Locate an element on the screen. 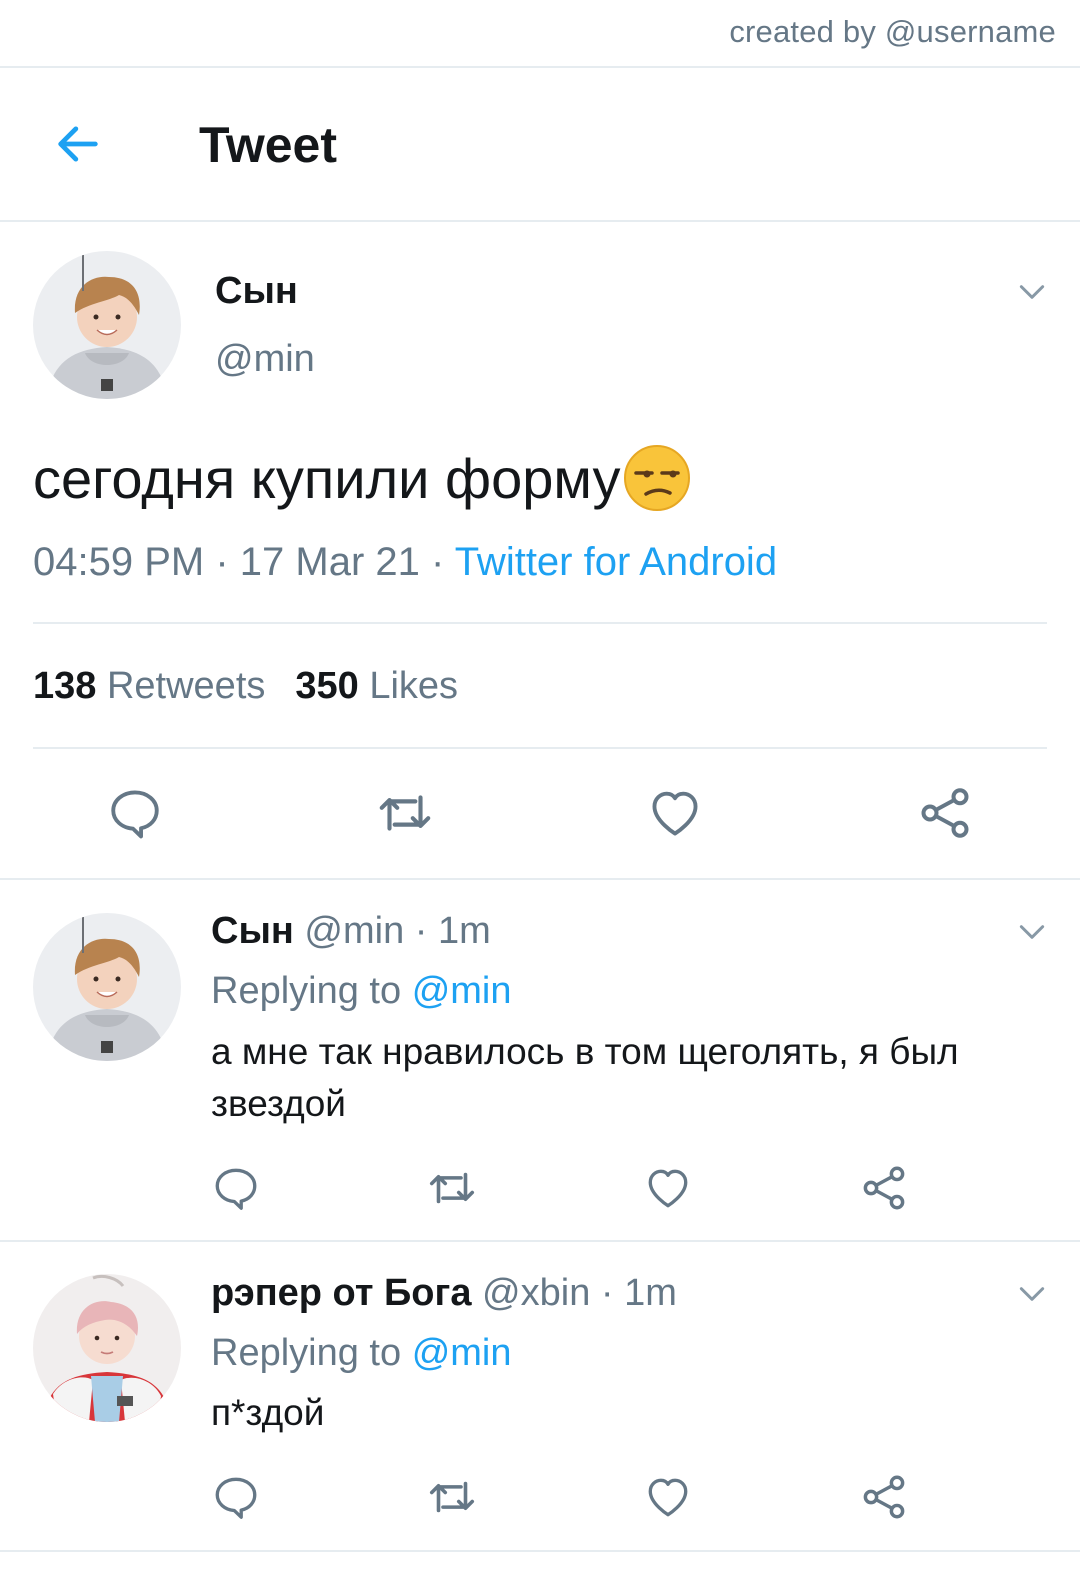 This screenshot has width=1080, height=1570. likes-label: Likes is located at coordinates (414, 686).